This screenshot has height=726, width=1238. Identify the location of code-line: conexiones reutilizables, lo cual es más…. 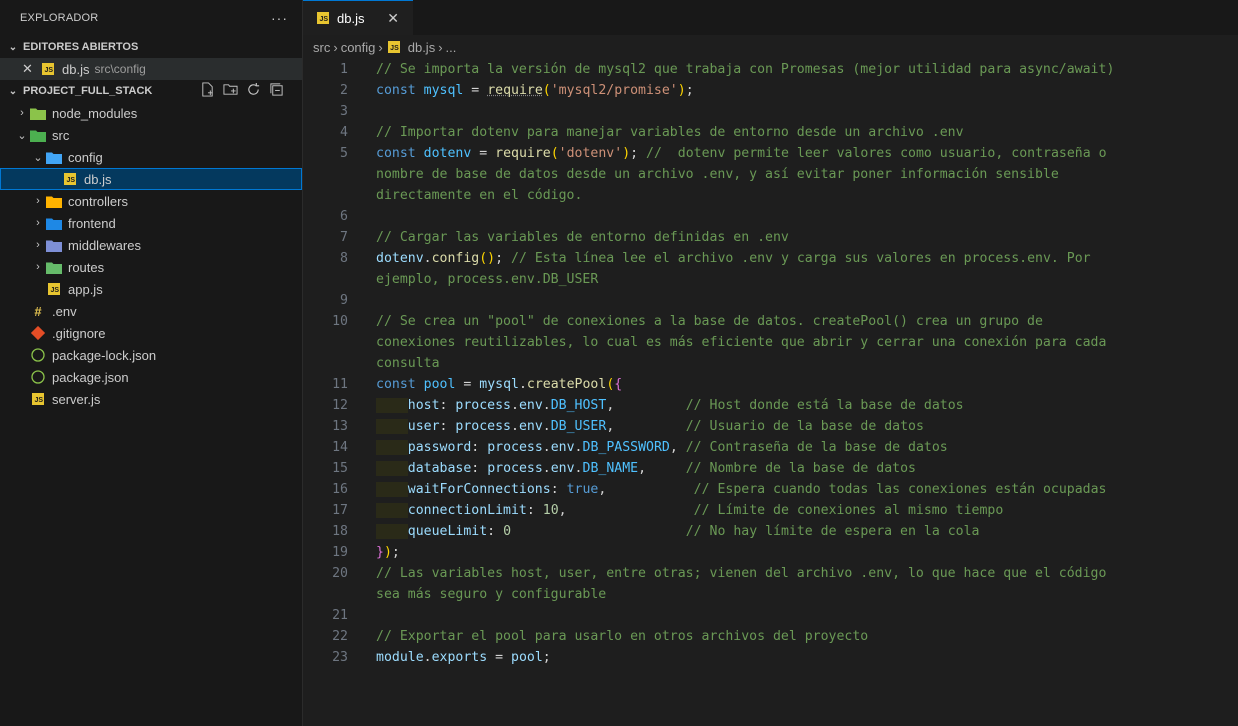
(770, 342).